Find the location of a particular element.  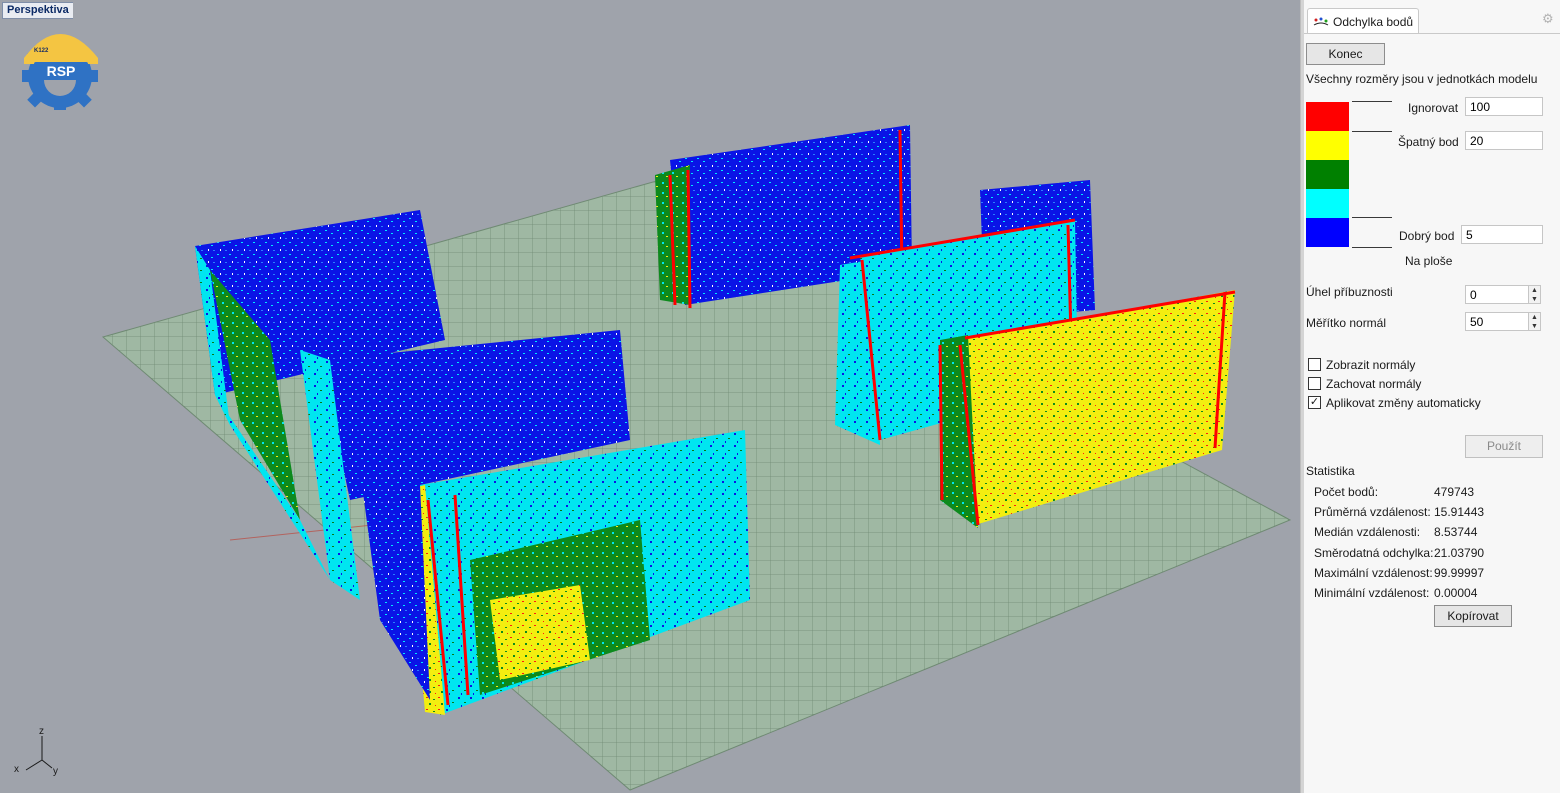

angle-label: Úhel příbuznosti is located at coordinates (1349, 292).